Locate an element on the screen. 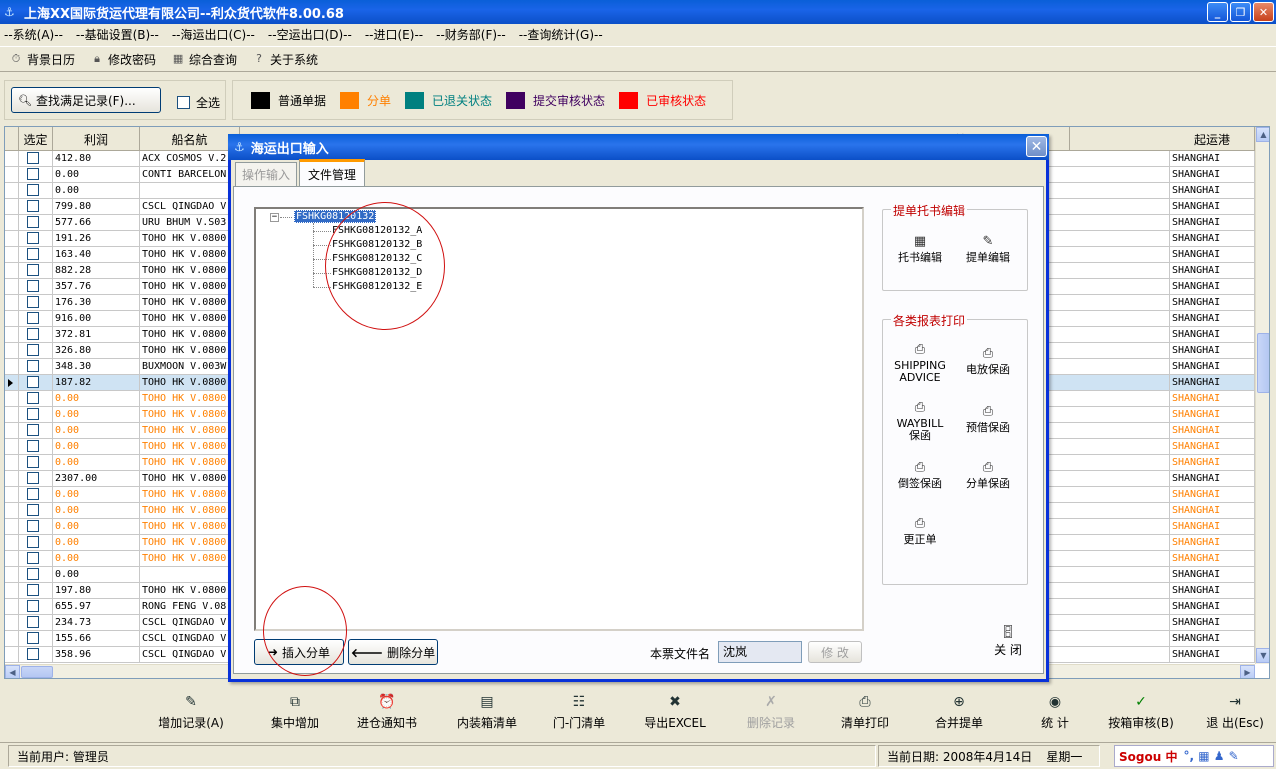  port-cell: SHANGHAI is located at coordinates (1212, 639).